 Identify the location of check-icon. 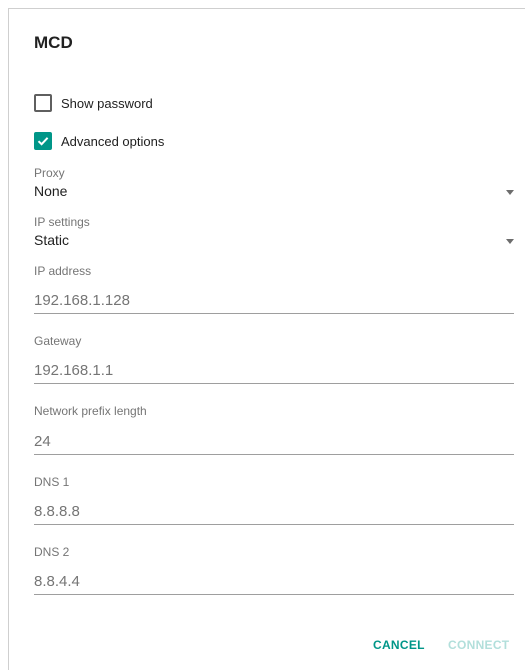
(43, 141).